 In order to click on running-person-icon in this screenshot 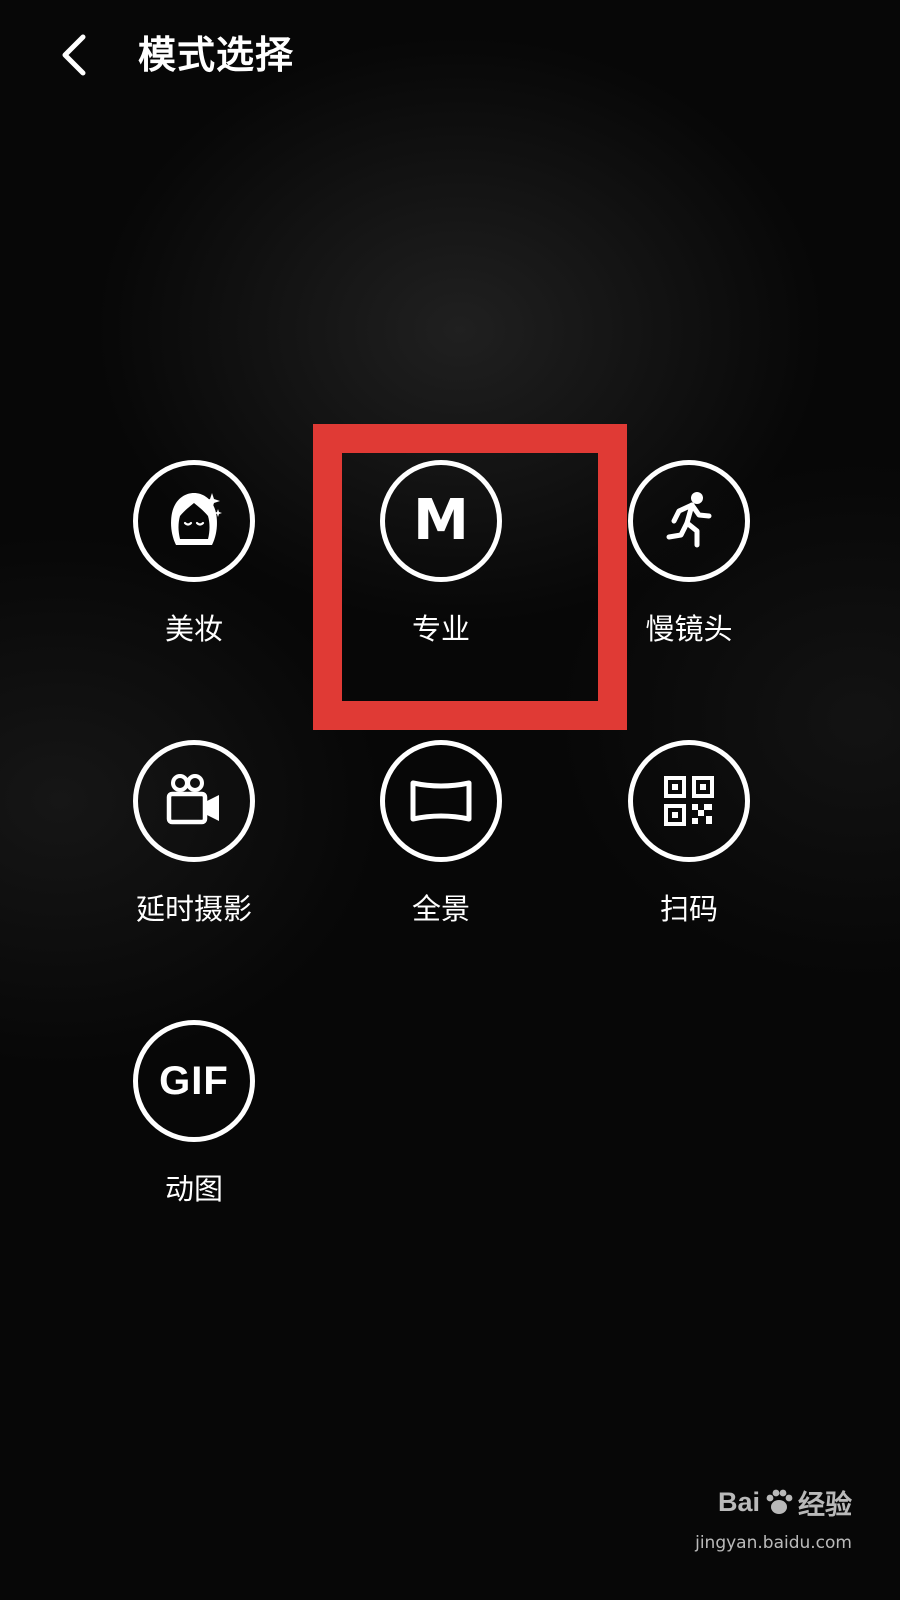, I will do `click(689, 520)`.